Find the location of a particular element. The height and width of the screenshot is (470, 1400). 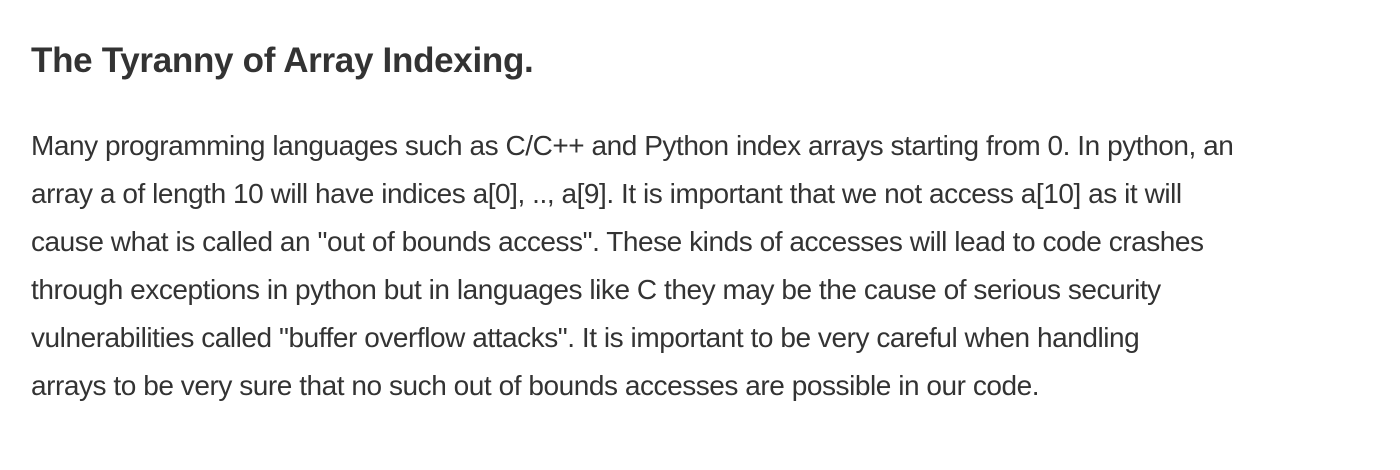

article-title: The Tyranny of Array Indexing. is located at coordinates (282, 60).